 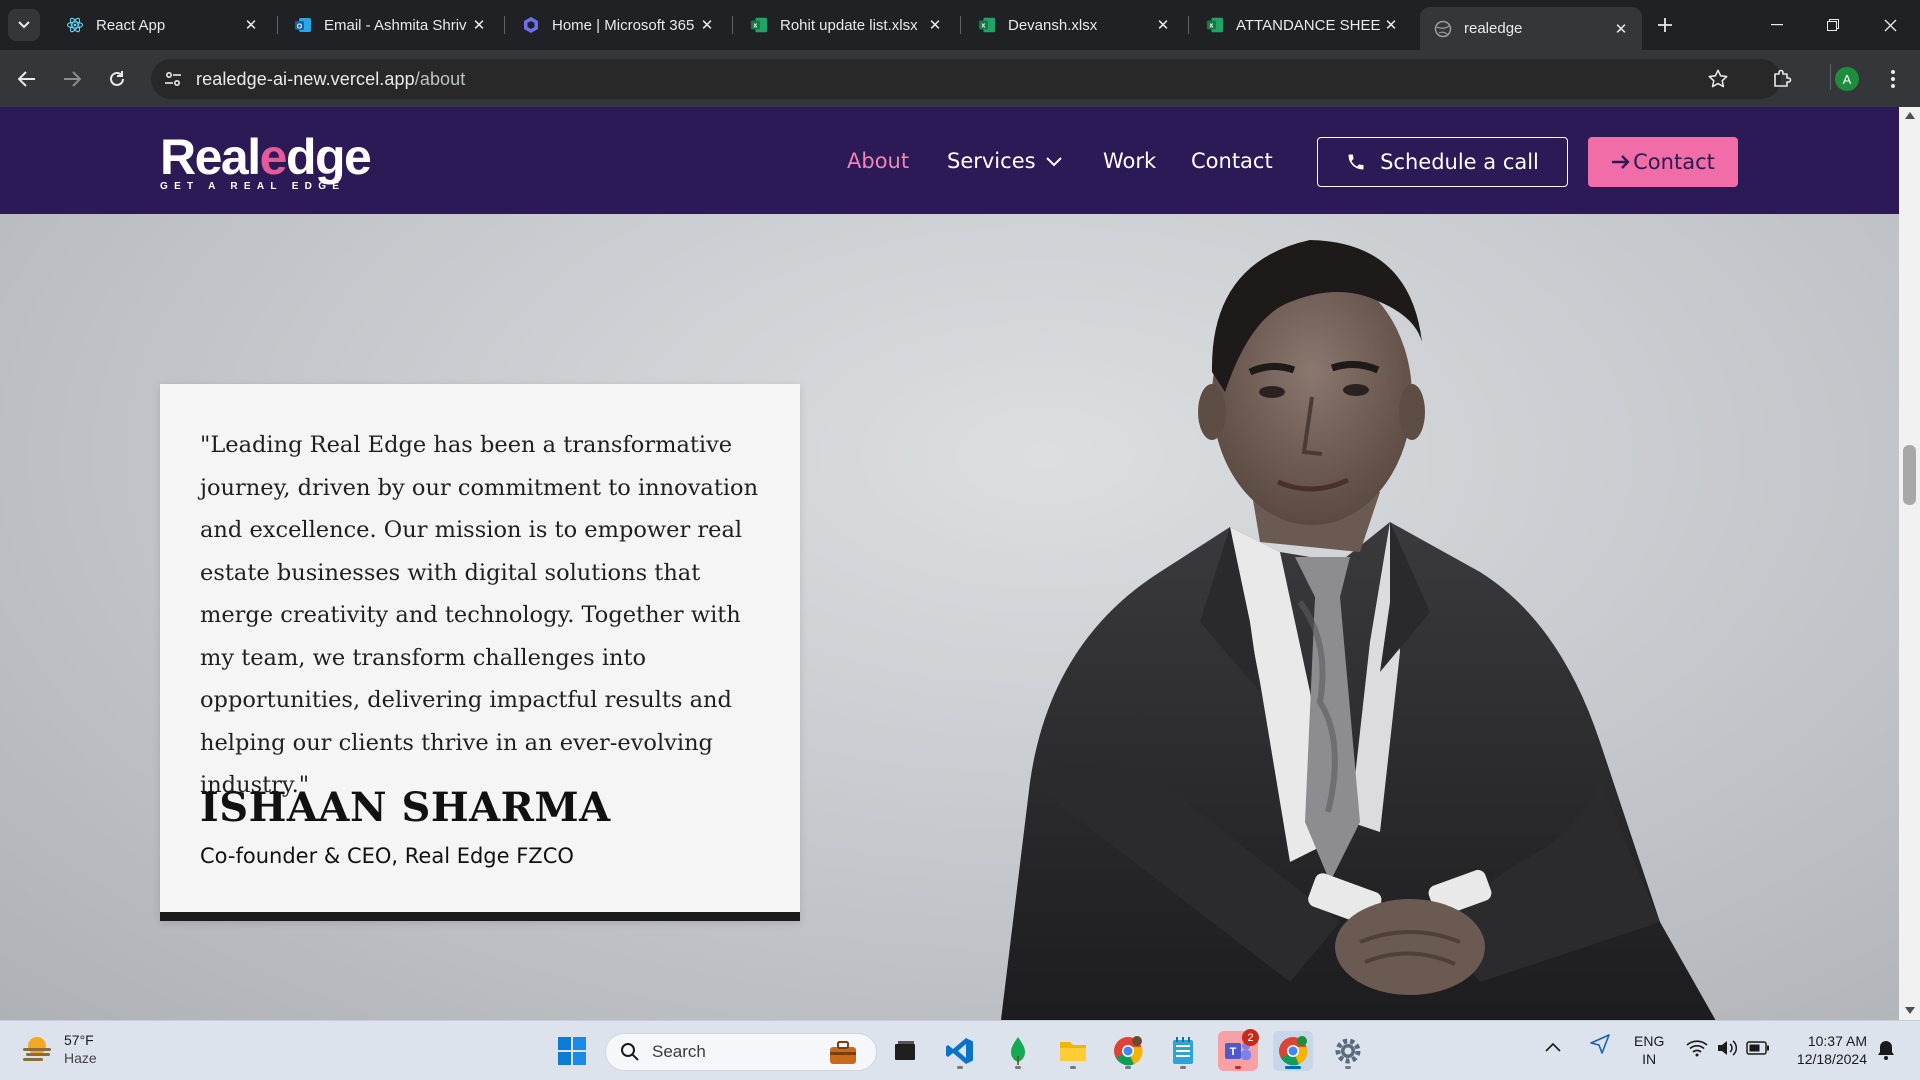 I want to click on battery-icon, so click(x=1758, y=1050).